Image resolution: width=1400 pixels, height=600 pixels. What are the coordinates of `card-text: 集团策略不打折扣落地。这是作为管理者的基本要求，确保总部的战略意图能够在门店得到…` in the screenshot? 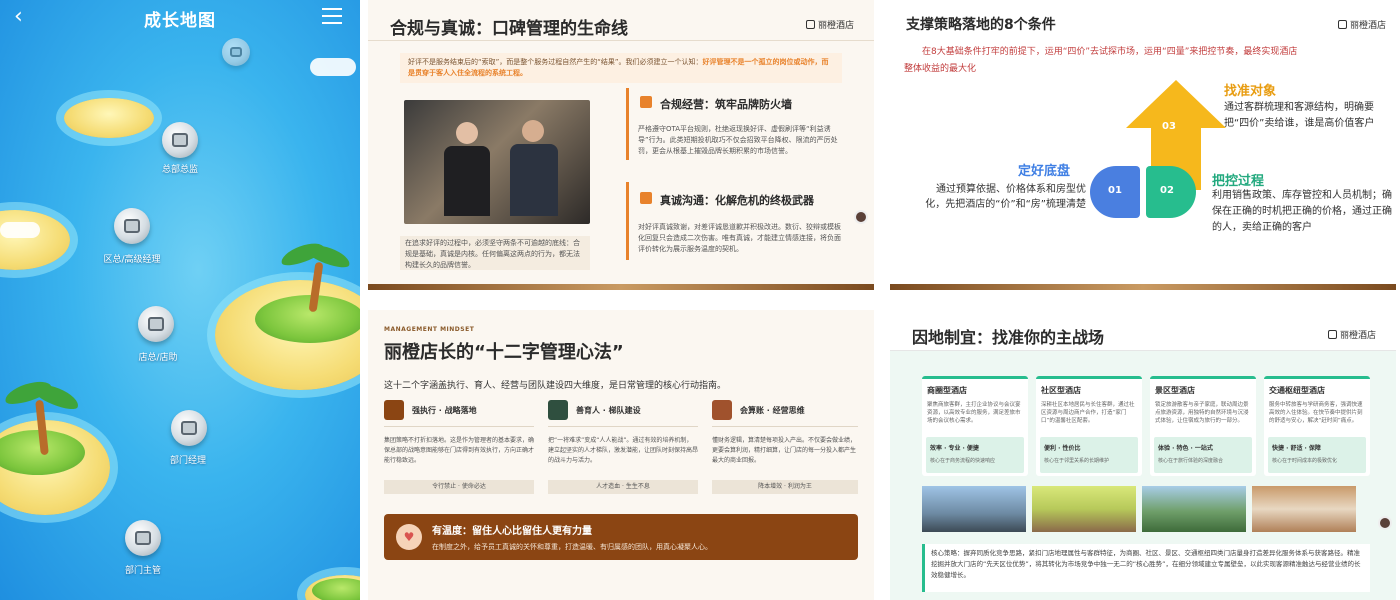 It's located at (459, 450).